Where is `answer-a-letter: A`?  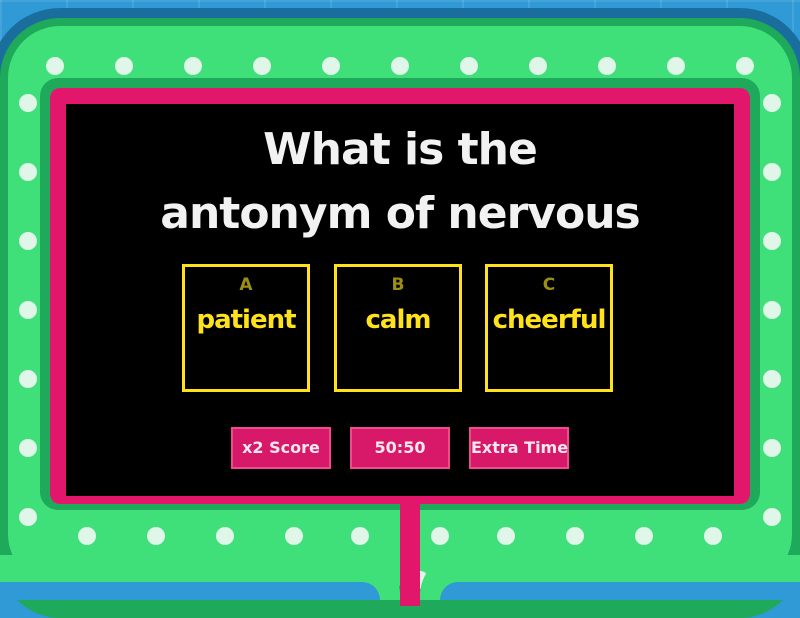 answer-a-letter: A is located at coordinates (246, 285).